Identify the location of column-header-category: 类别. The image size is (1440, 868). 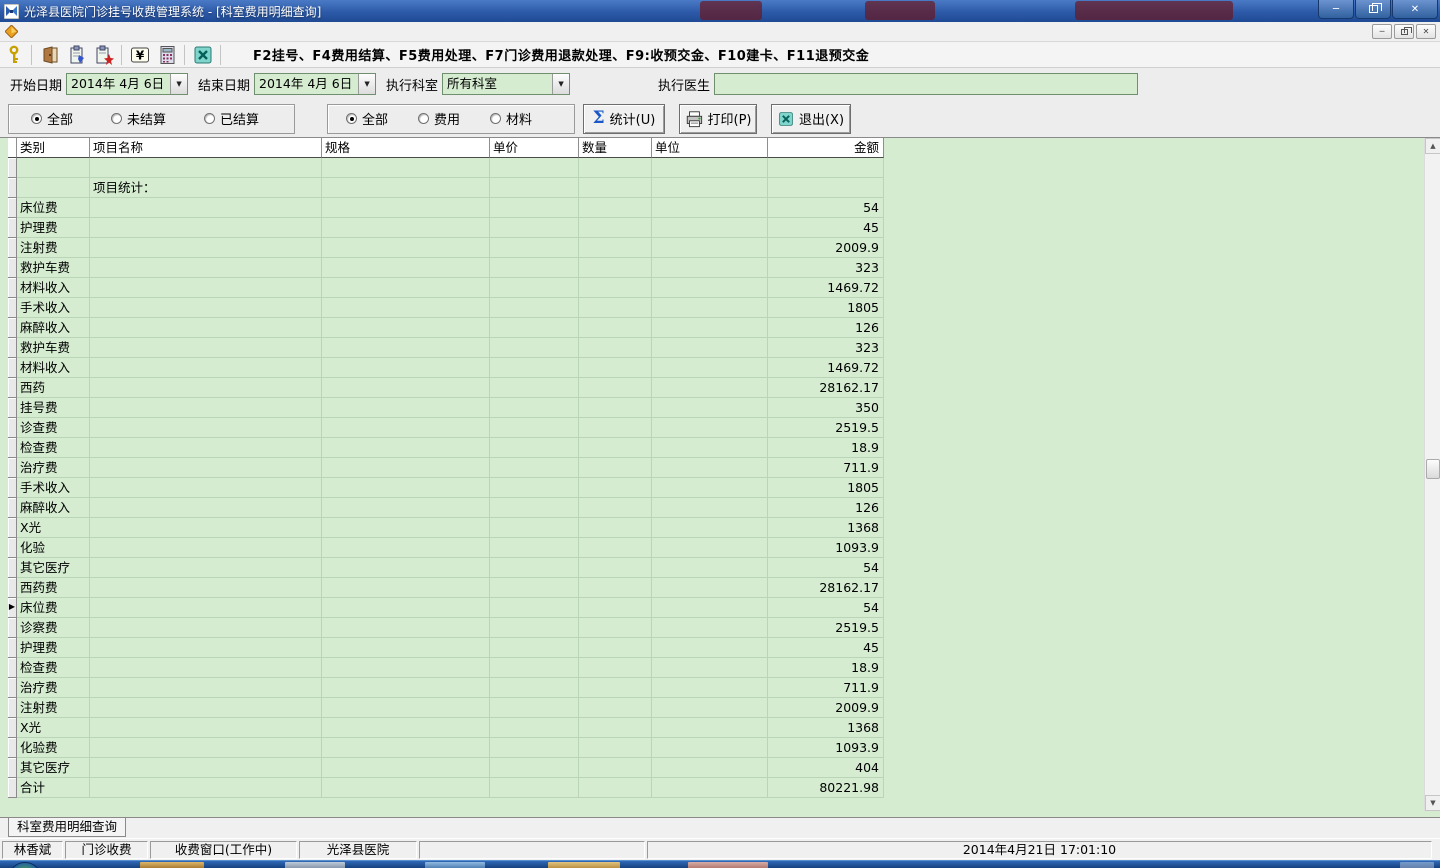
(53, 148).